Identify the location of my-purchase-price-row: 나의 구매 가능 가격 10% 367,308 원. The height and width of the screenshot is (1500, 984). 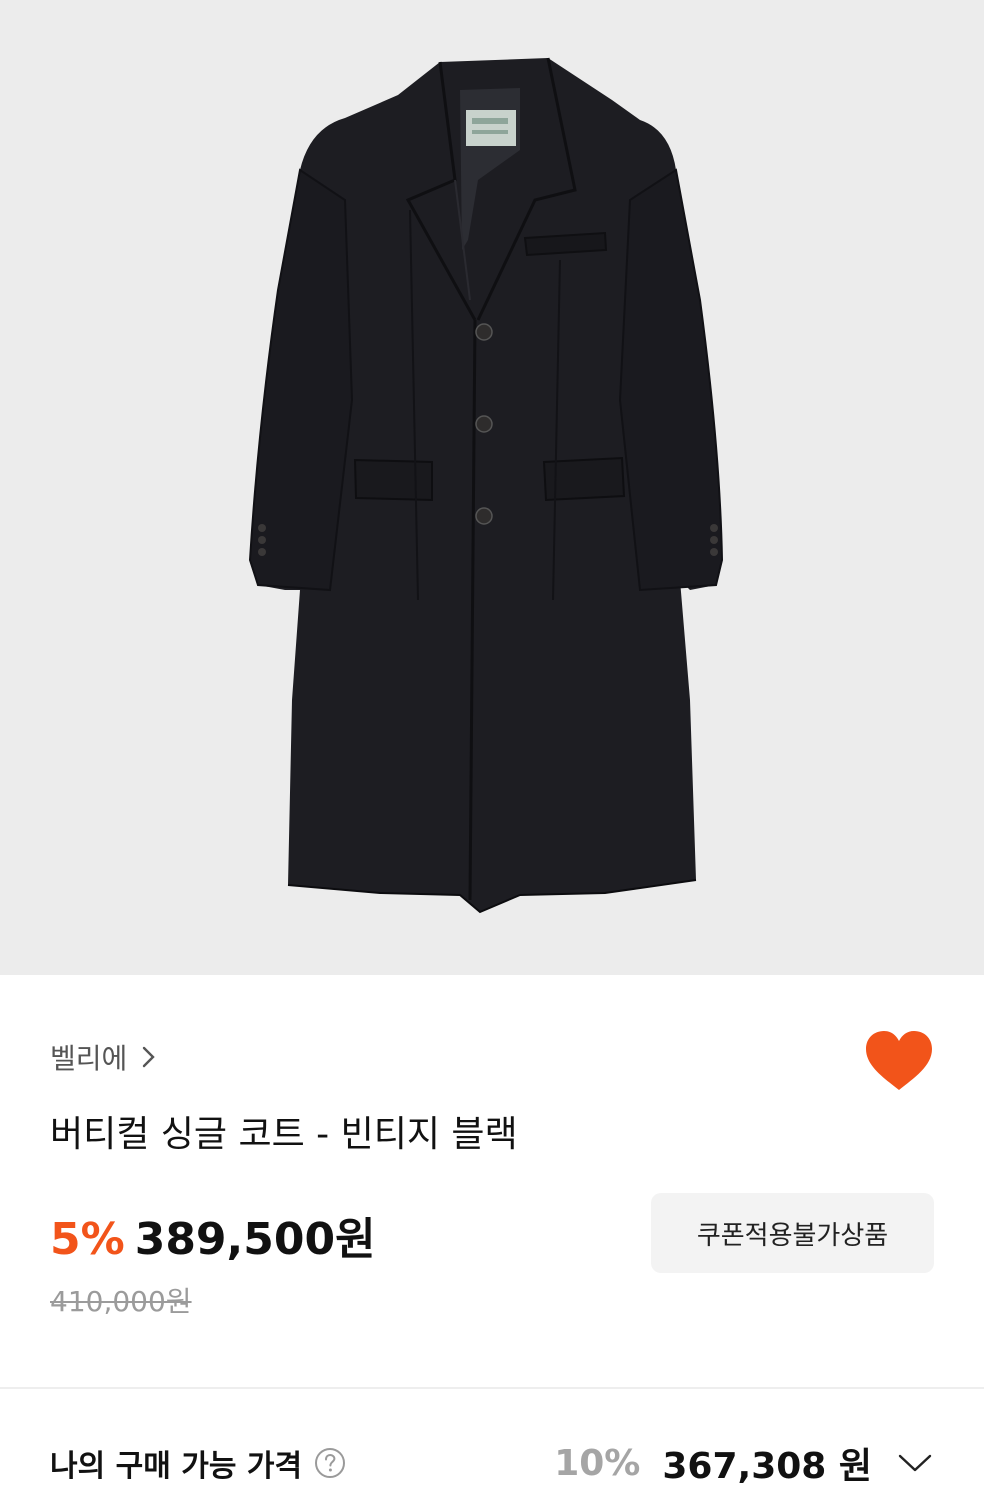
(492, 1444).